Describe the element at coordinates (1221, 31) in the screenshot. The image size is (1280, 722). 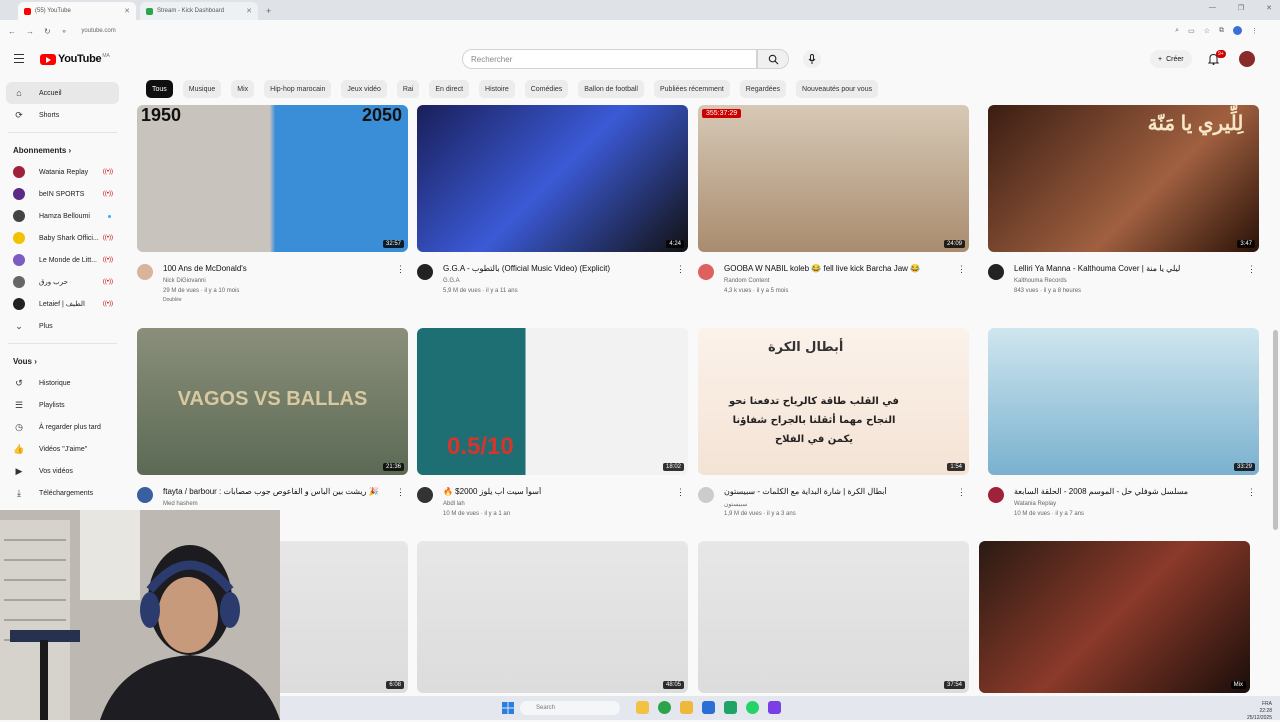
I see `extensions-icon: ⧉` at that location.